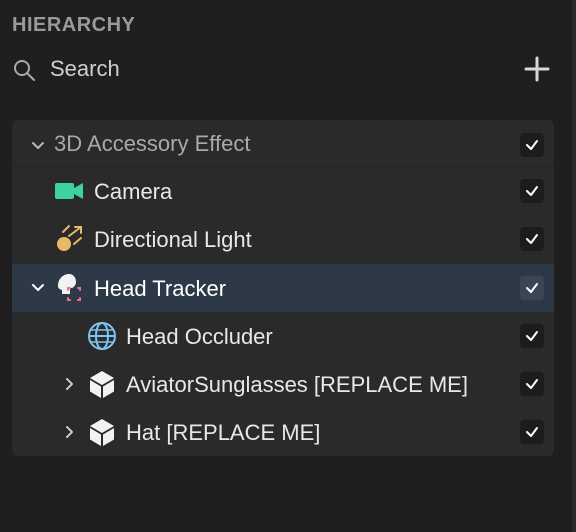  Describe the element at coordinates (85, 69) in the screenshot. I see `search-input: Search` at that location.